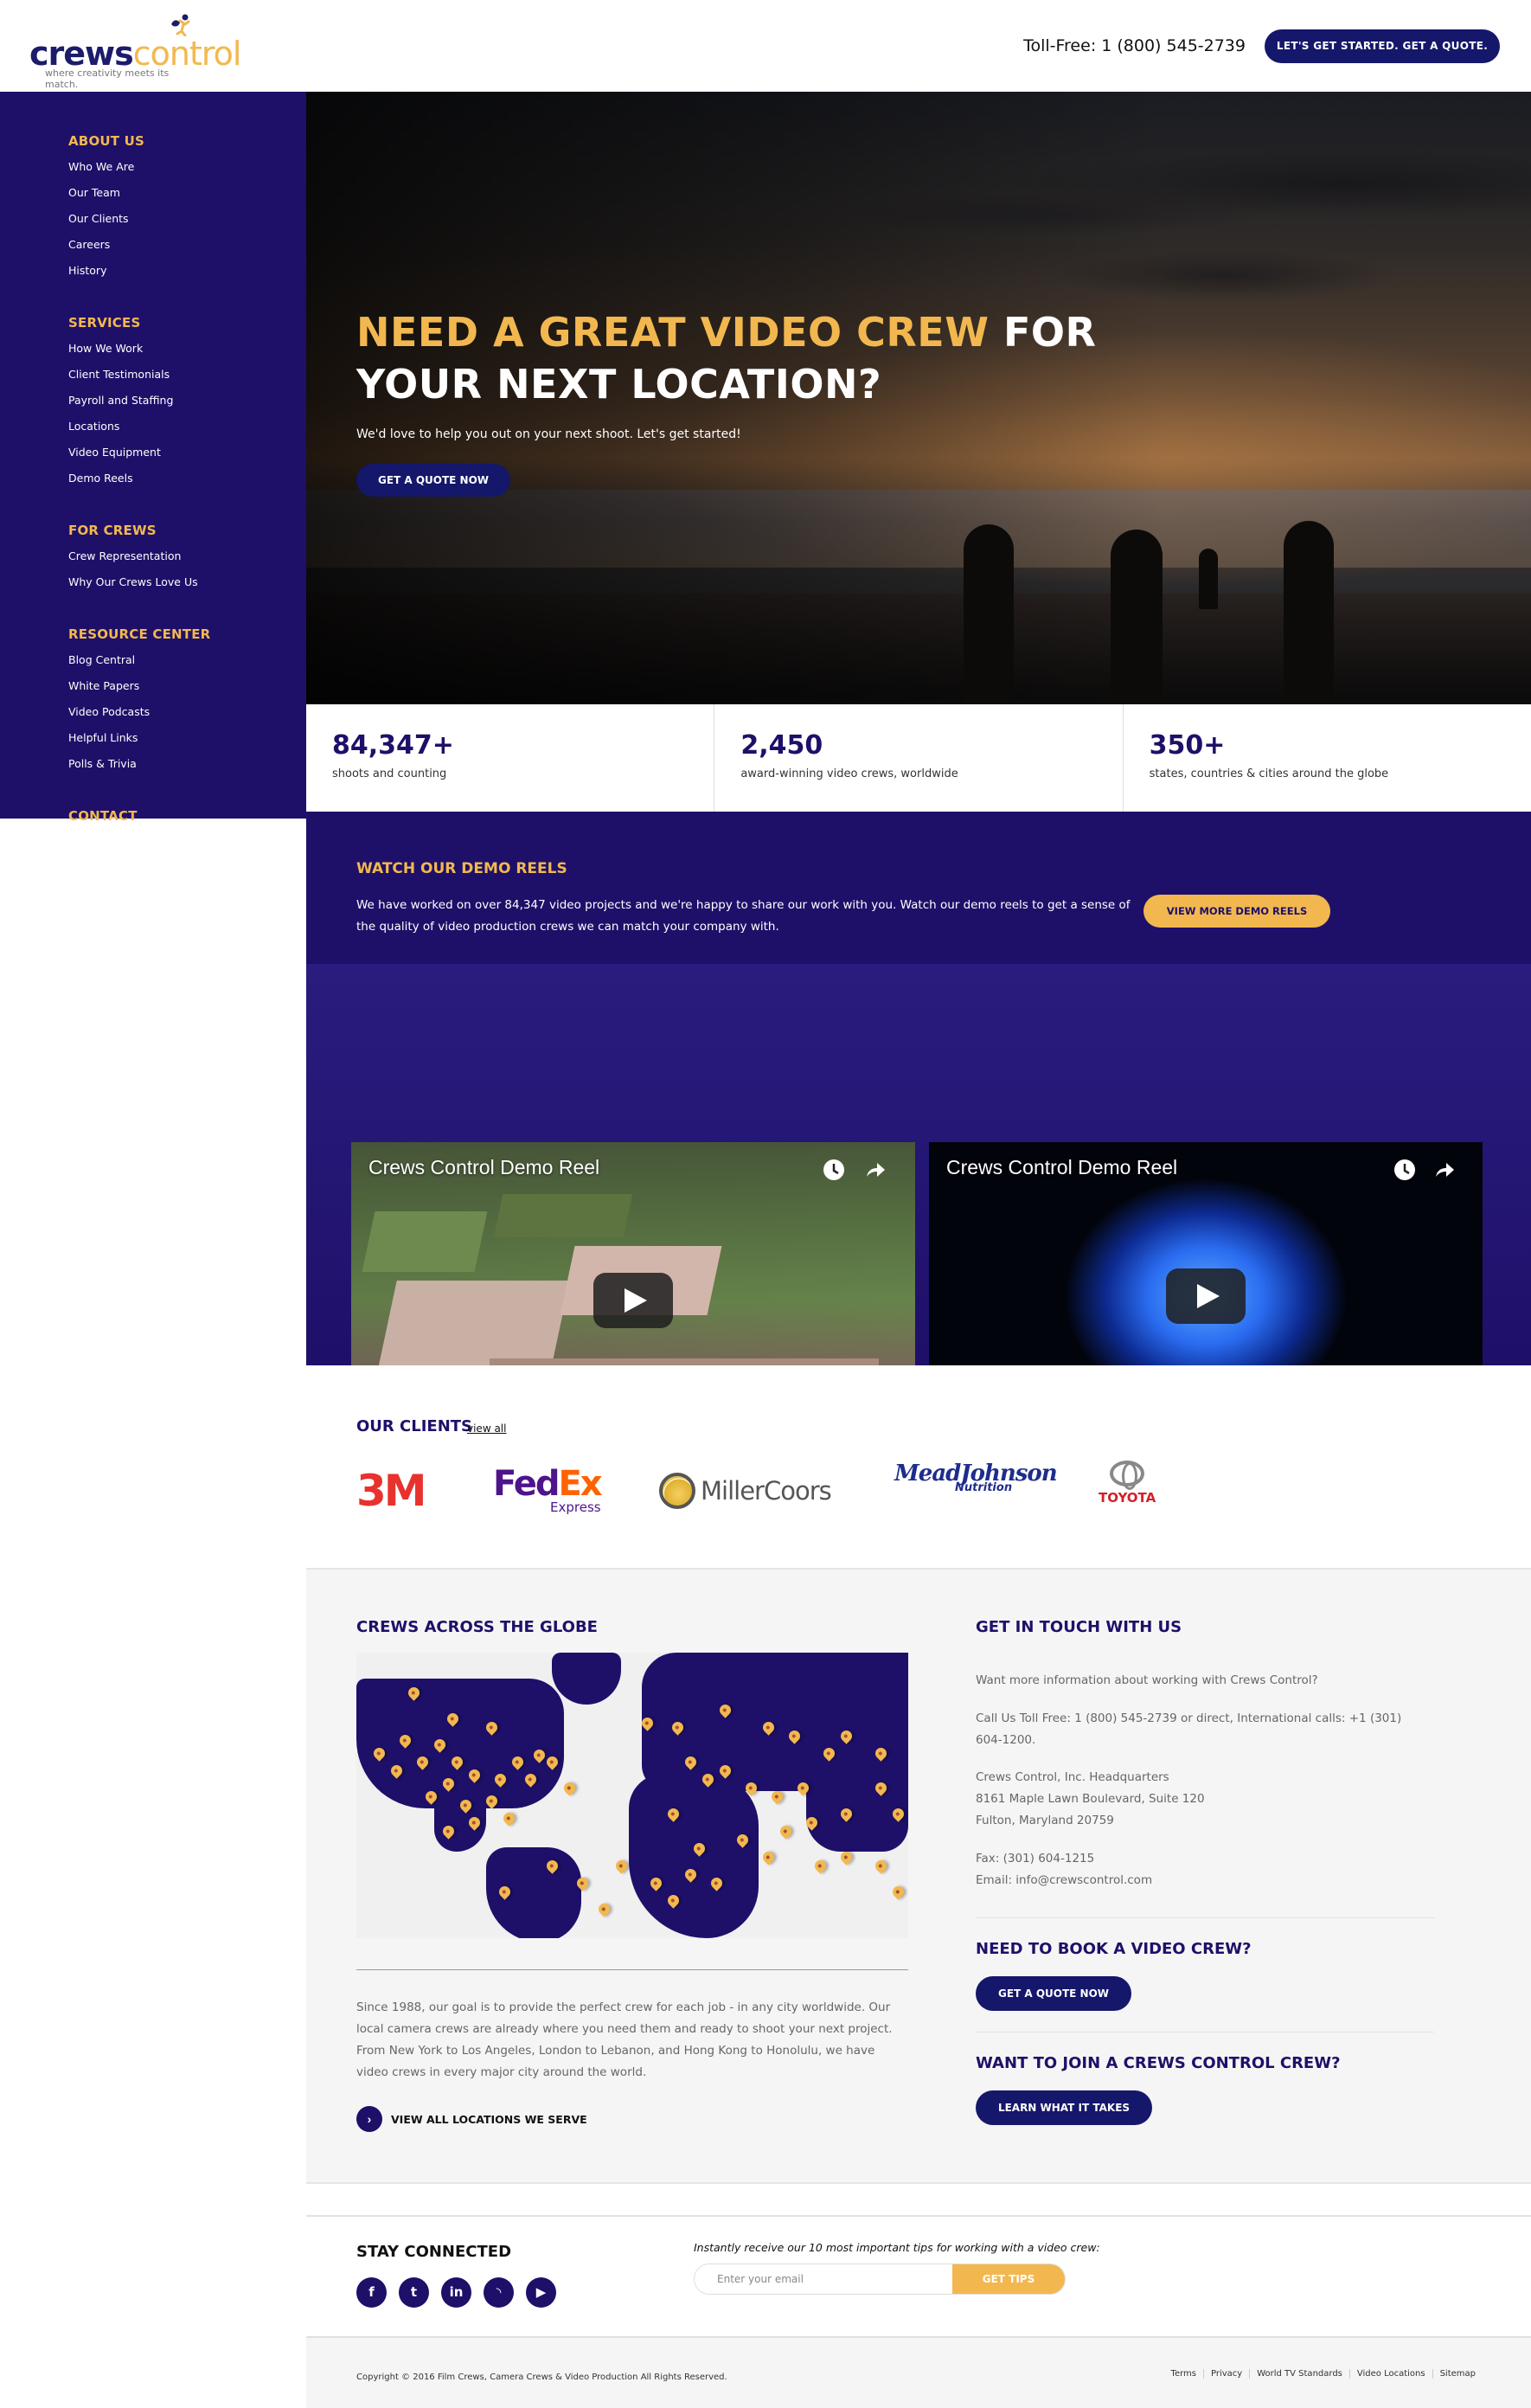  I want to click on sidebar-heading-contact: CONTACT, so click(187, 816).